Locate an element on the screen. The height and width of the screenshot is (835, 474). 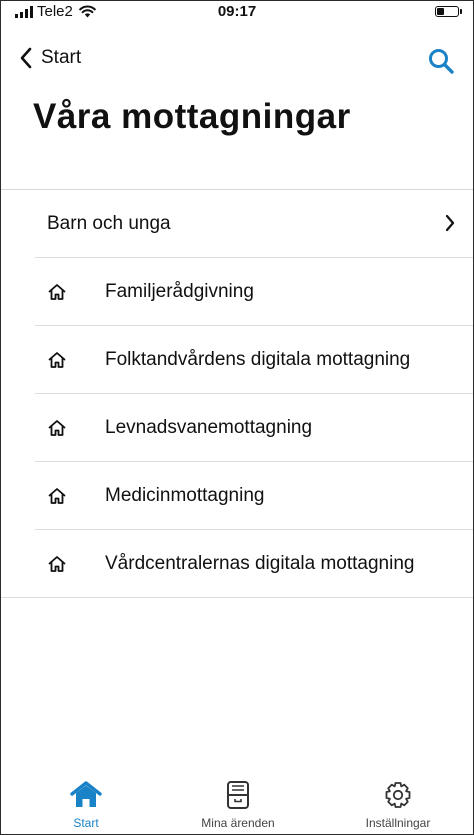
back-button: Start is located at coordinates (50, 58).